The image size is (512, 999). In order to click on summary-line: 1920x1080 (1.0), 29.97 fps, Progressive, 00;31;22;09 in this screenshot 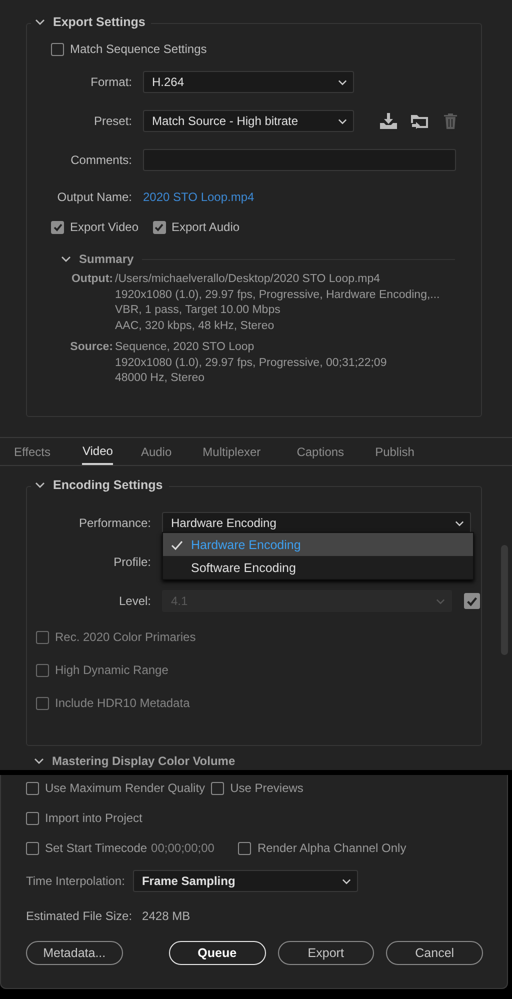, I will do `click(251, 363)`.